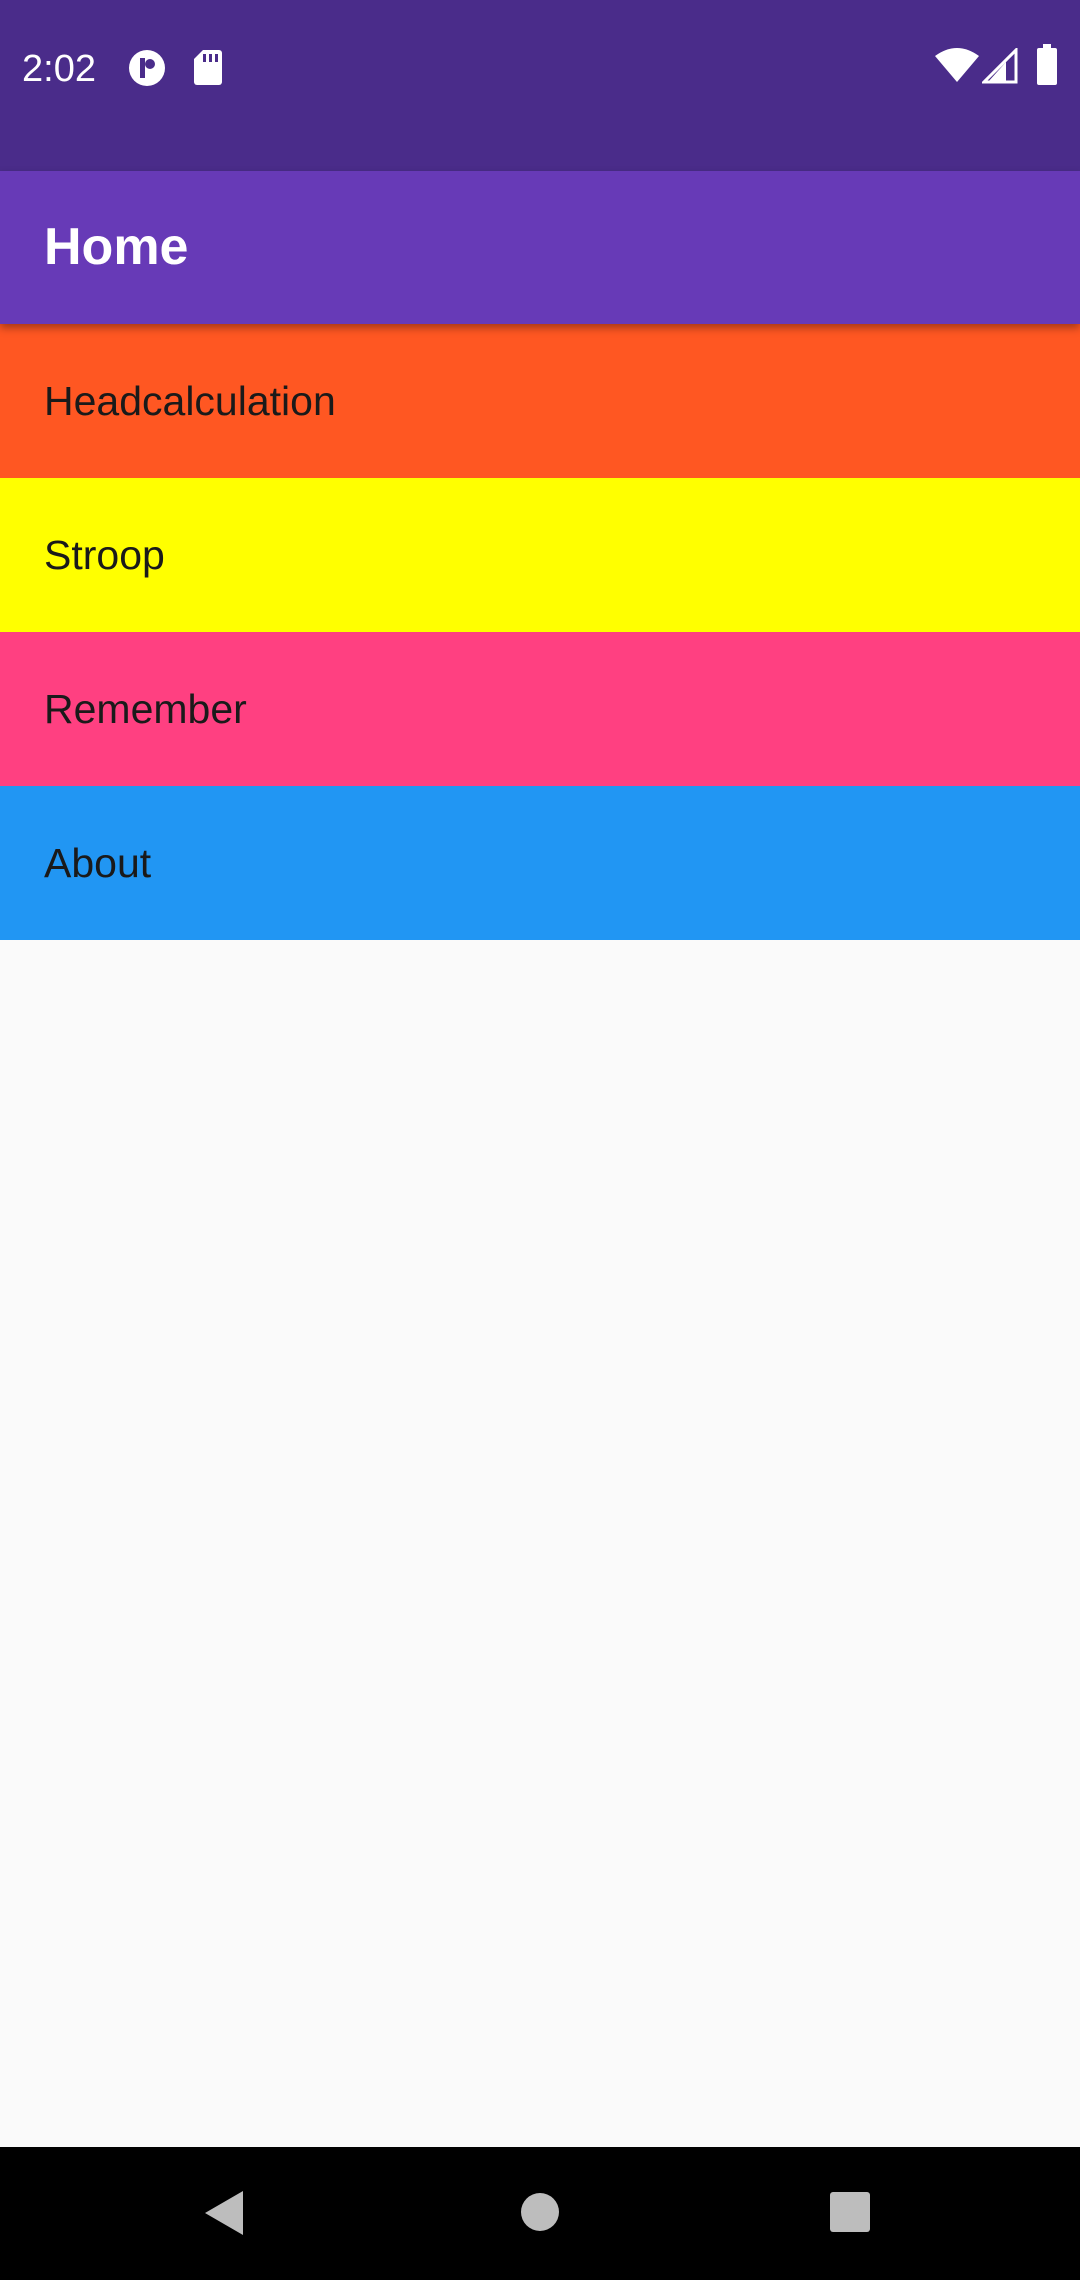 This screenshot has height=2280, width=1080. I want to click on menu-item-remember: Remember, so click(540, 709).